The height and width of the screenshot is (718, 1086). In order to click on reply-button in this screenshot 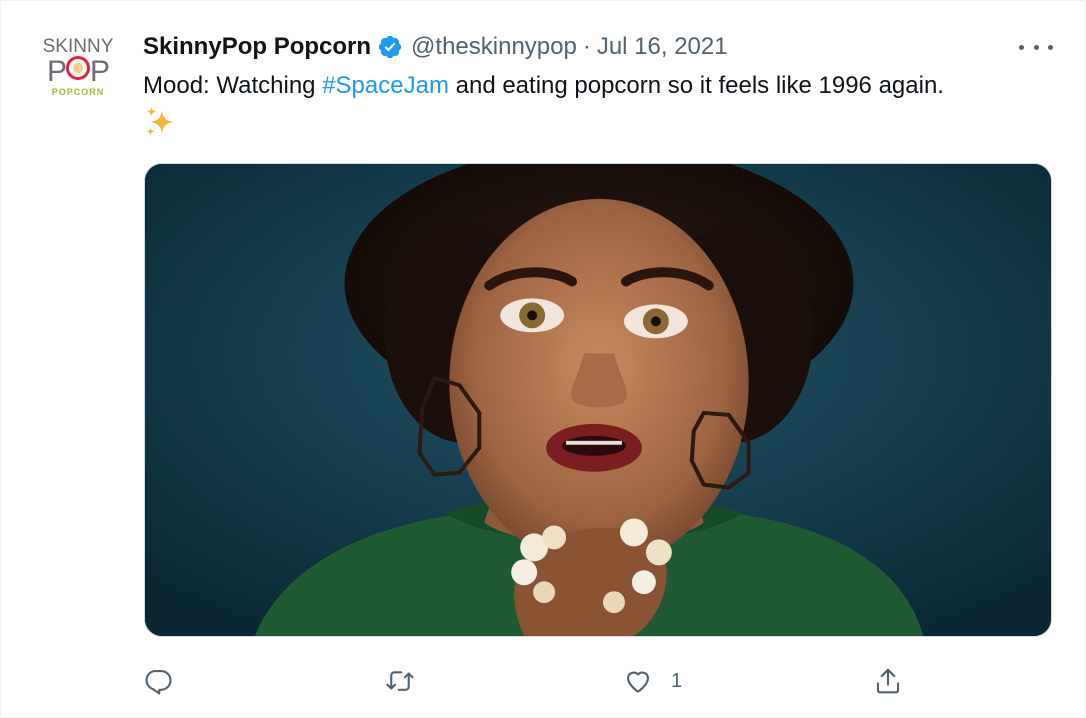, I will do `click(158, 681)`.